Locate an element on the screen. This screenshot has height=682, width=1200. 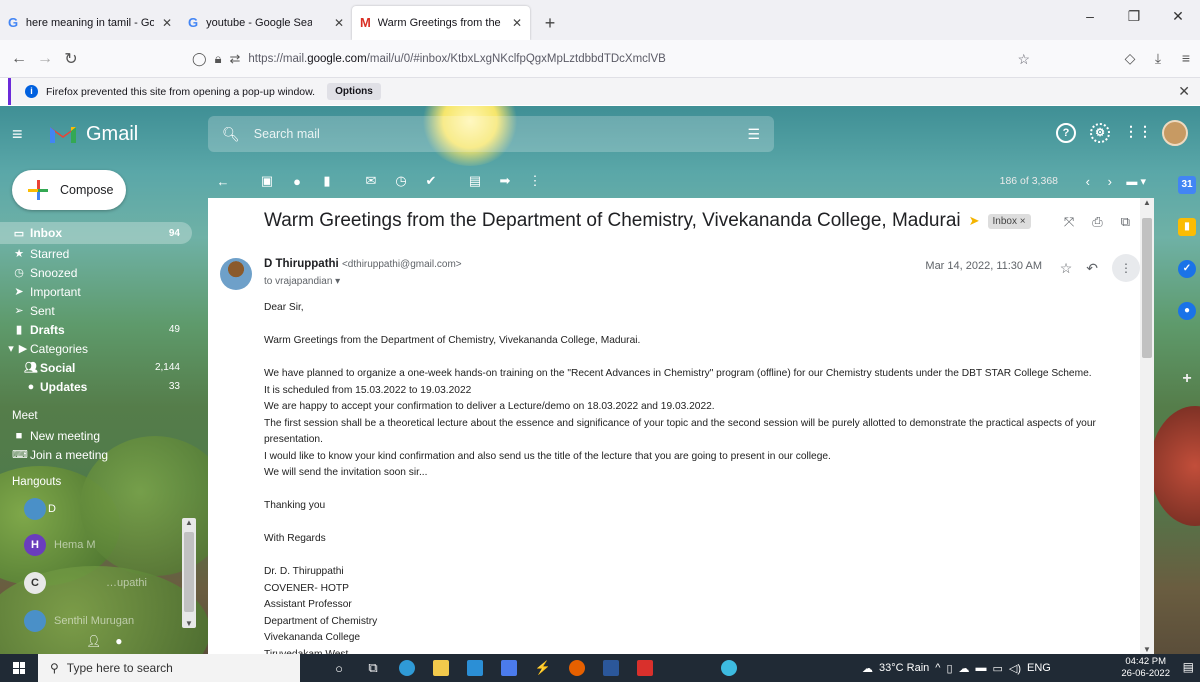
person-icon: 👤︎ is located at coordinates (93, 641).